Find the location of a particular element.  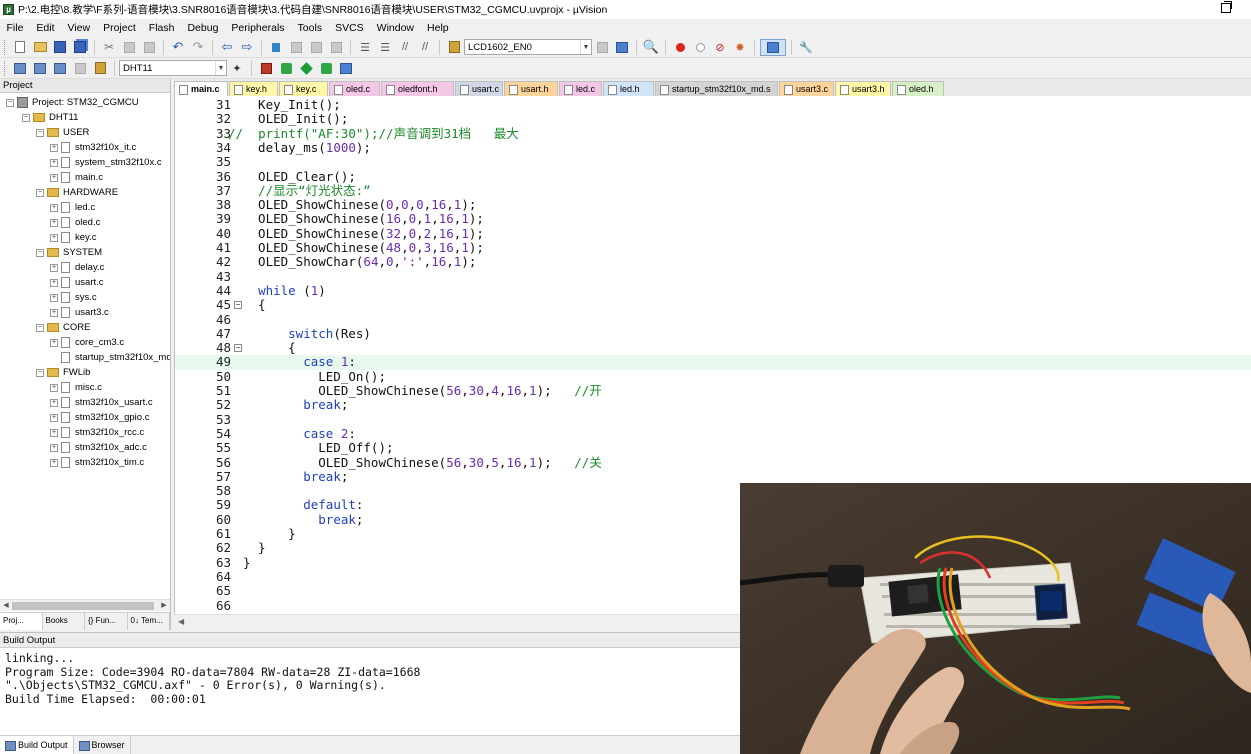

project-tree-scrollbar: ◀ ▶ is located at coordinates (85, 605).